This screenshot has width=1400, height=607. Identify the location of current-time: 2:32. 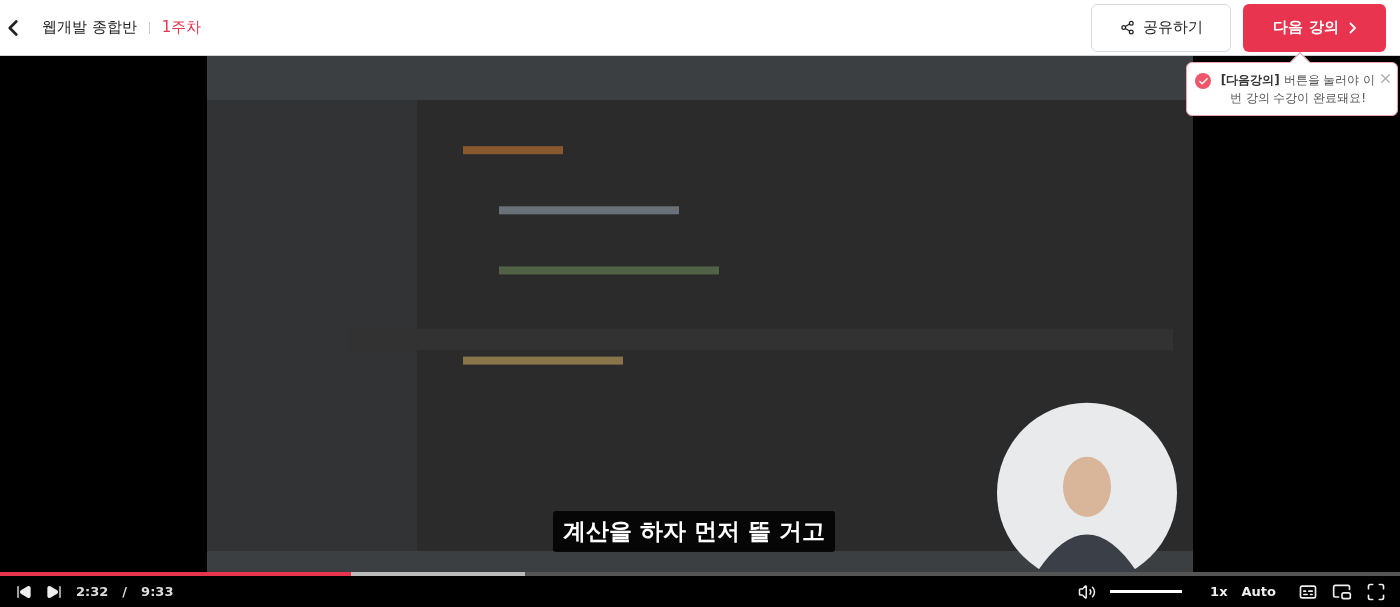
(92, 591).